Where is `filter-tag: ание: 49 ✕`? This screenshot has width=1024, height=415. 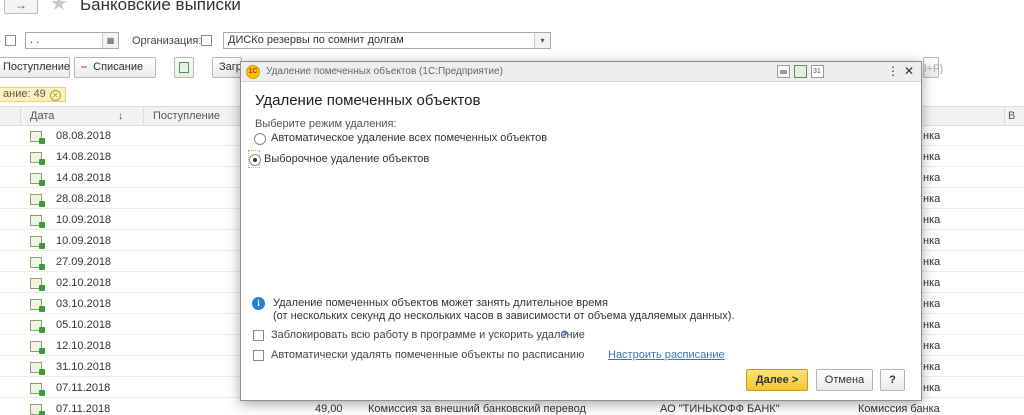
filter-tag: ание: 49 ✕ is located at coordinates (33, 94).